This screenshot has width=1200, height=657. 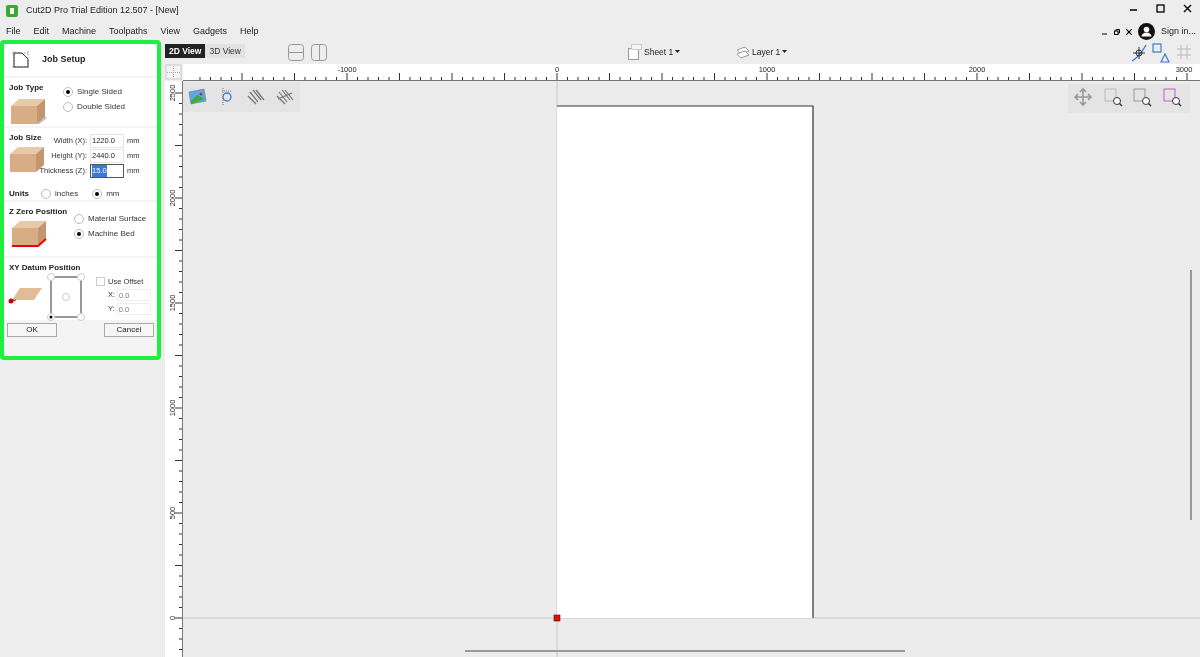 What do you see at coordinates (1172, 97) in the screenshot?
I see `zoom-fit-icon` at bounding box center [1172, 97].